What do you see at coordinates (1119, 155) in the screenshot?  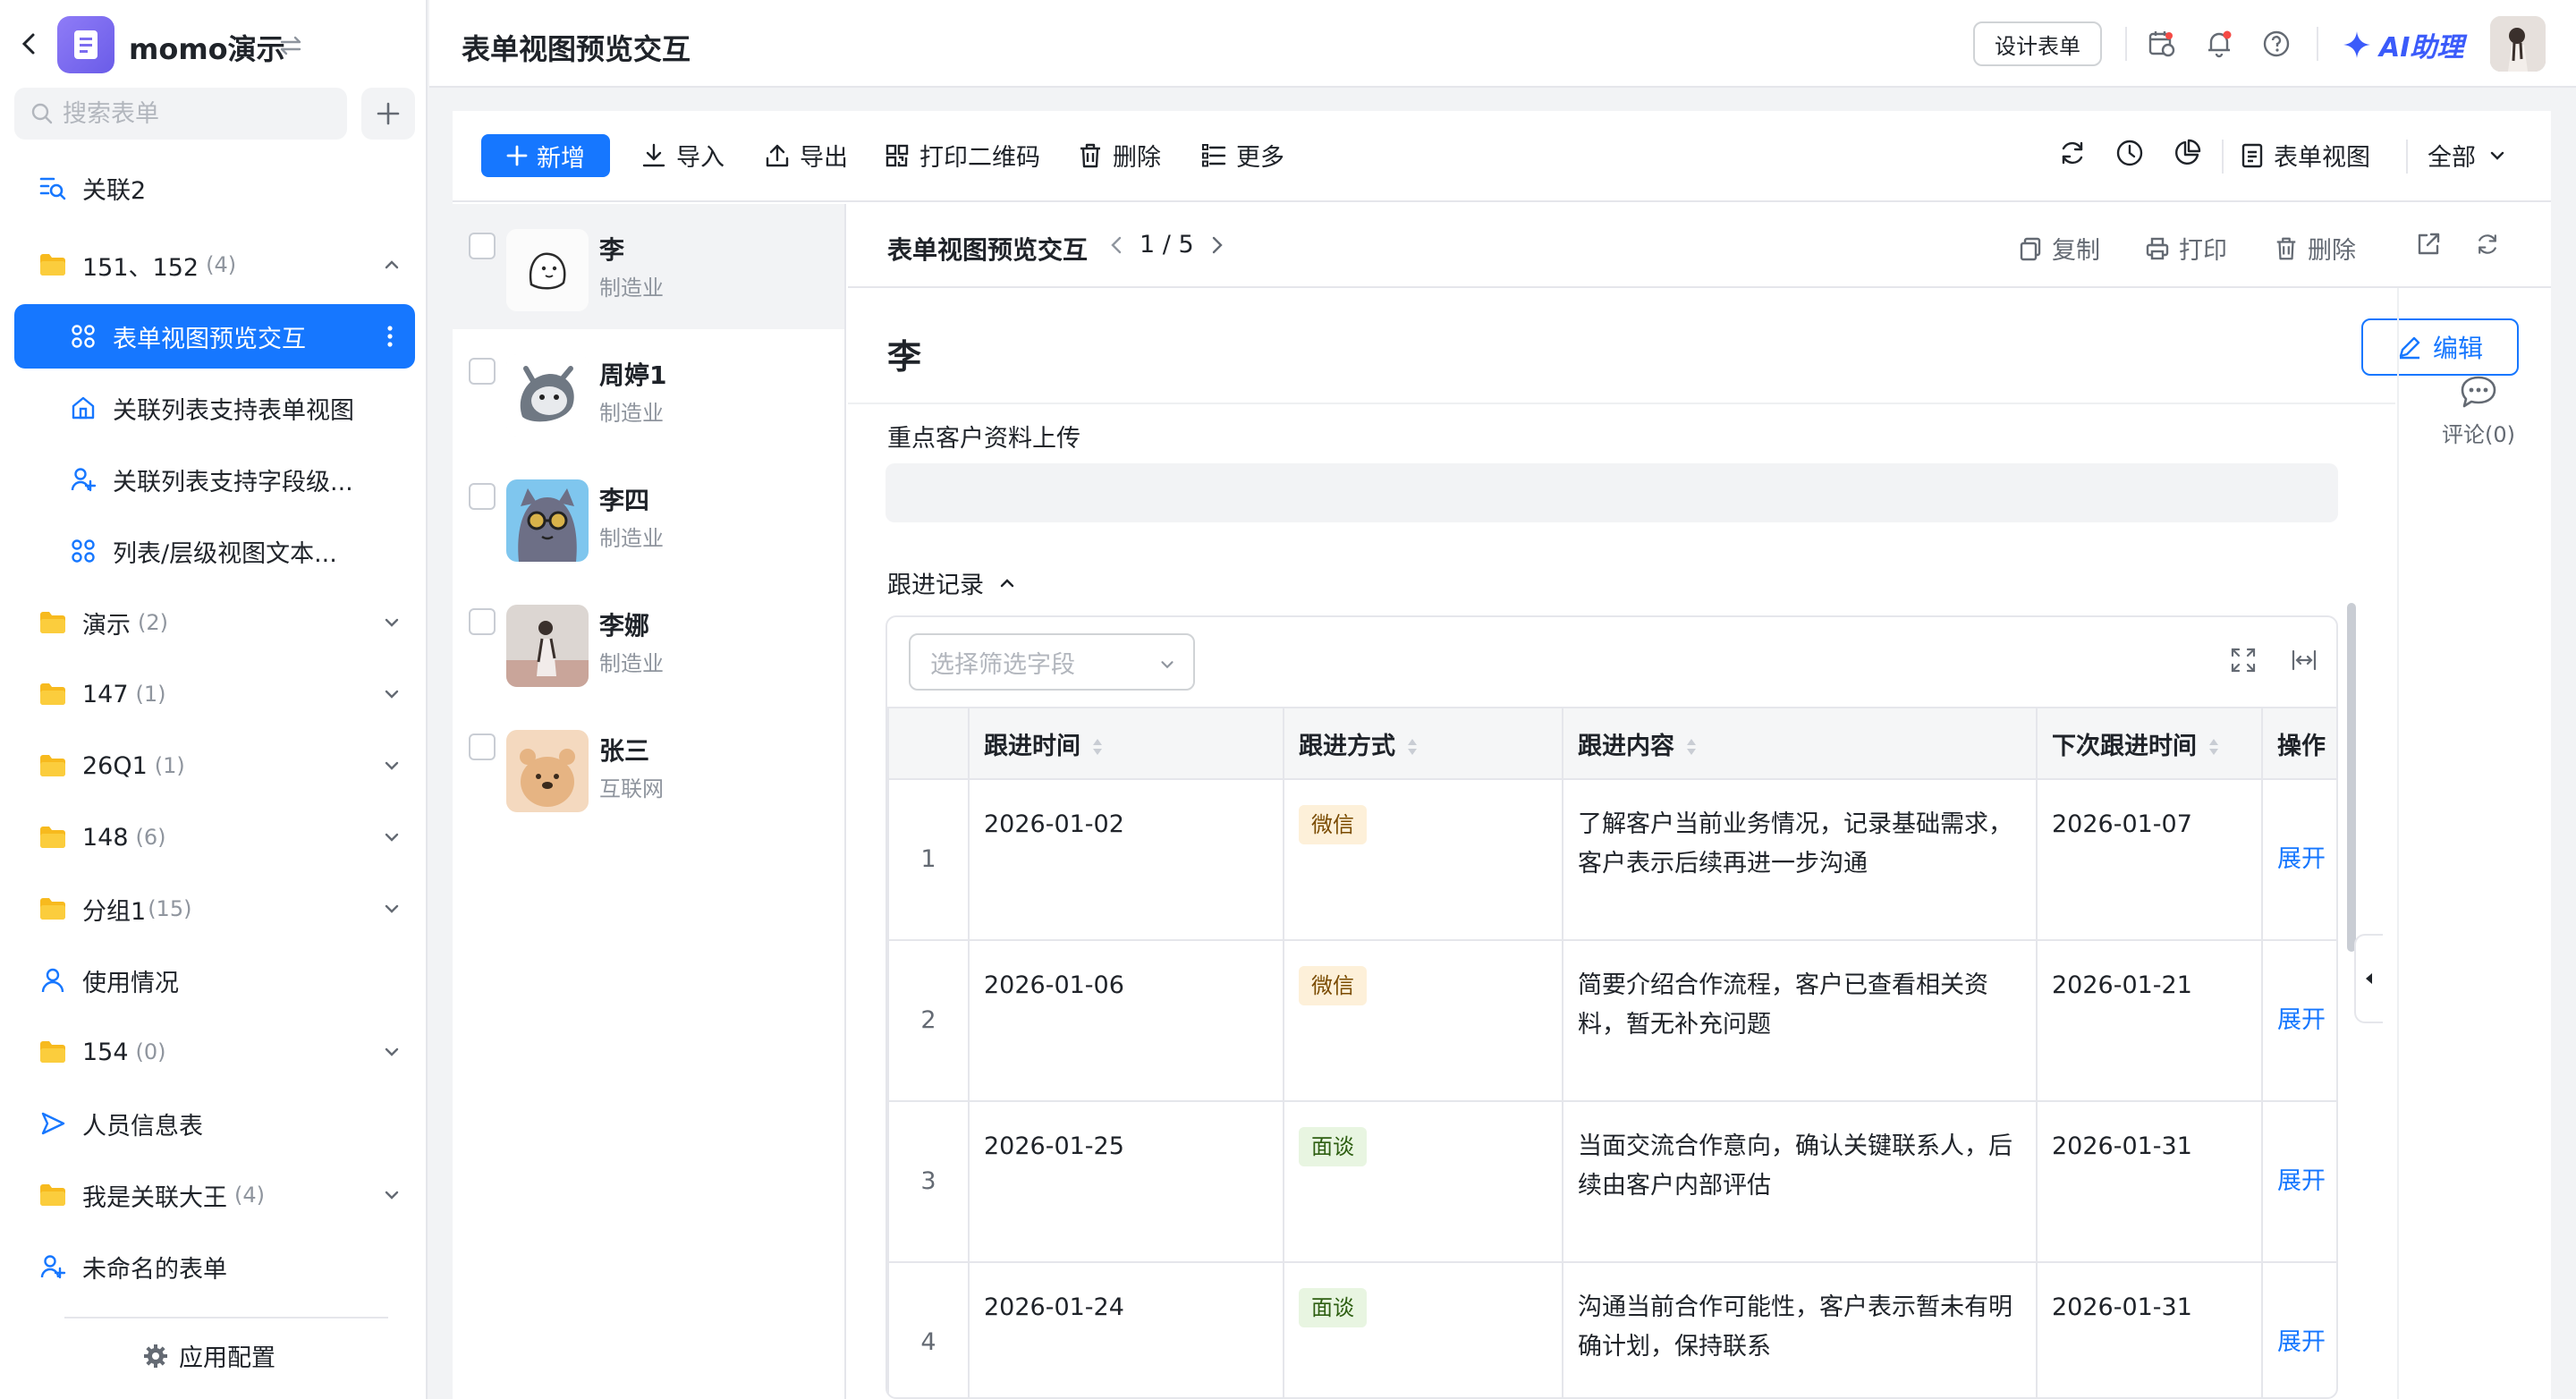 I see `delete-button: 删除` at bounding box center [1119, 155].